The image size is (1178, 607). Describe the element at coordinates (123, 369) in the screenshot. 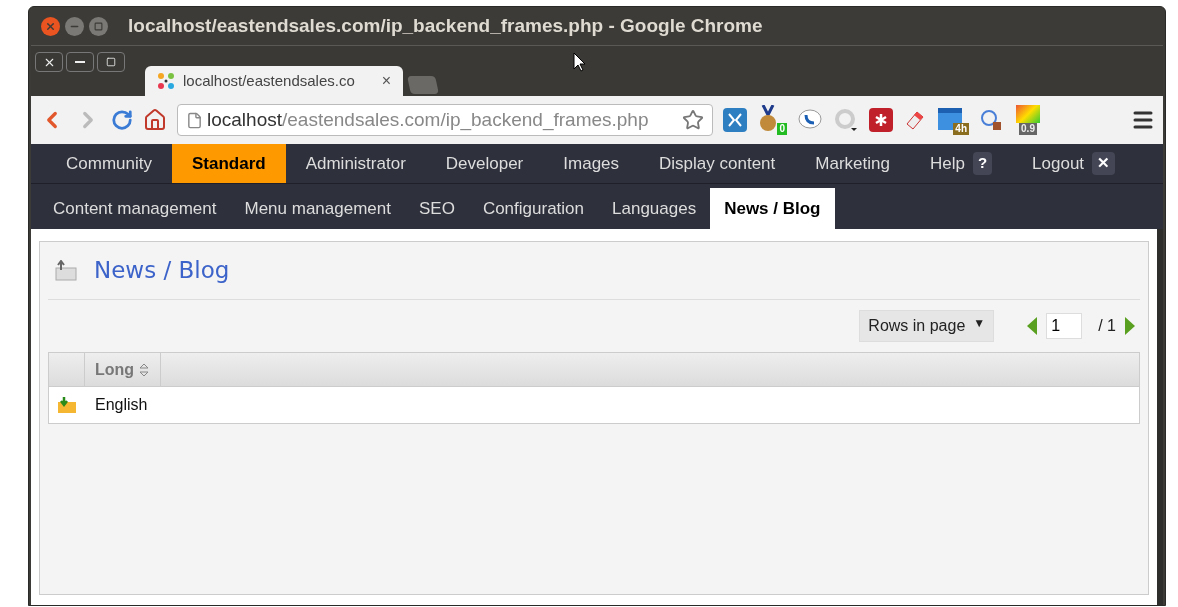

I see `column-header: Long` at that location.